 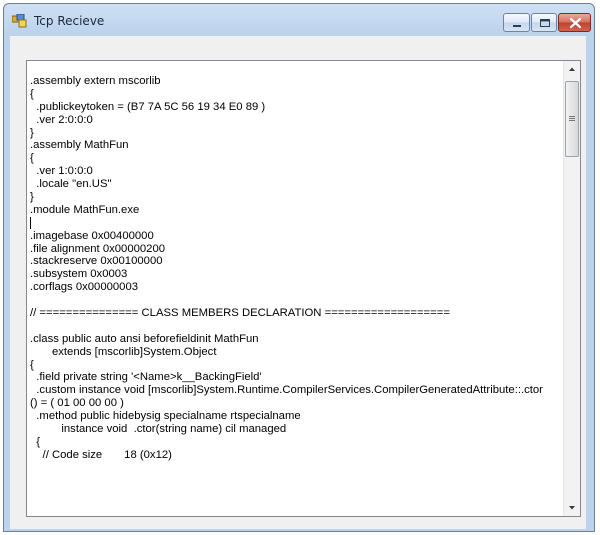 I want to click on close-button, so click(x=574, y=22).